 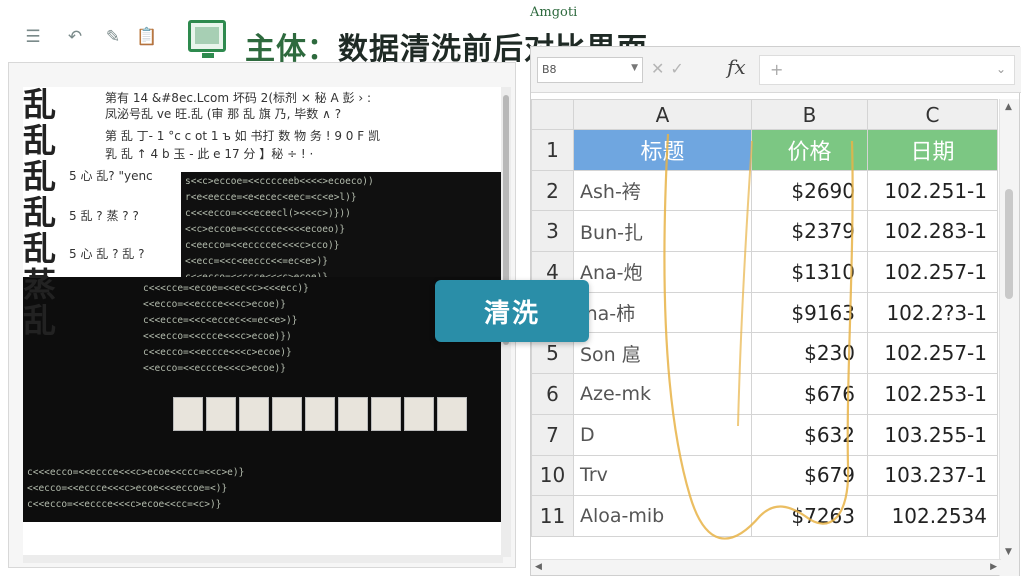 I want to click on scroll-left-icon: ◀, so click(x=538, y=567).